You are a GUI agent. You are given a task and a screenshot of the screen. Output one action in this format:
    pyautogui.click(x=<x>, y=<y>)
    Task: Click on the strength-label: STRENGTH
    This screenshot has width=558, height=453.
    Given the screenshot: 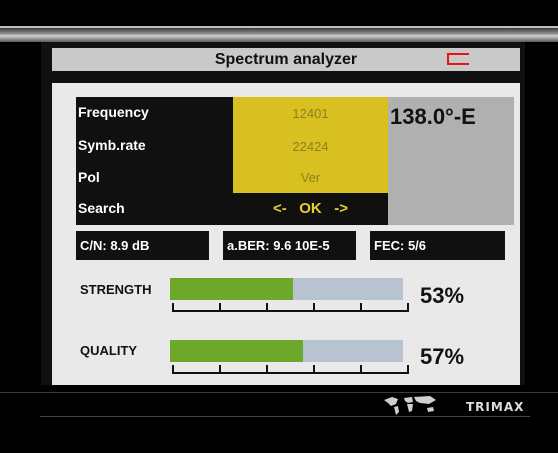 What is the action you would take?
    pyautogui.click(x=116, y=289)
    